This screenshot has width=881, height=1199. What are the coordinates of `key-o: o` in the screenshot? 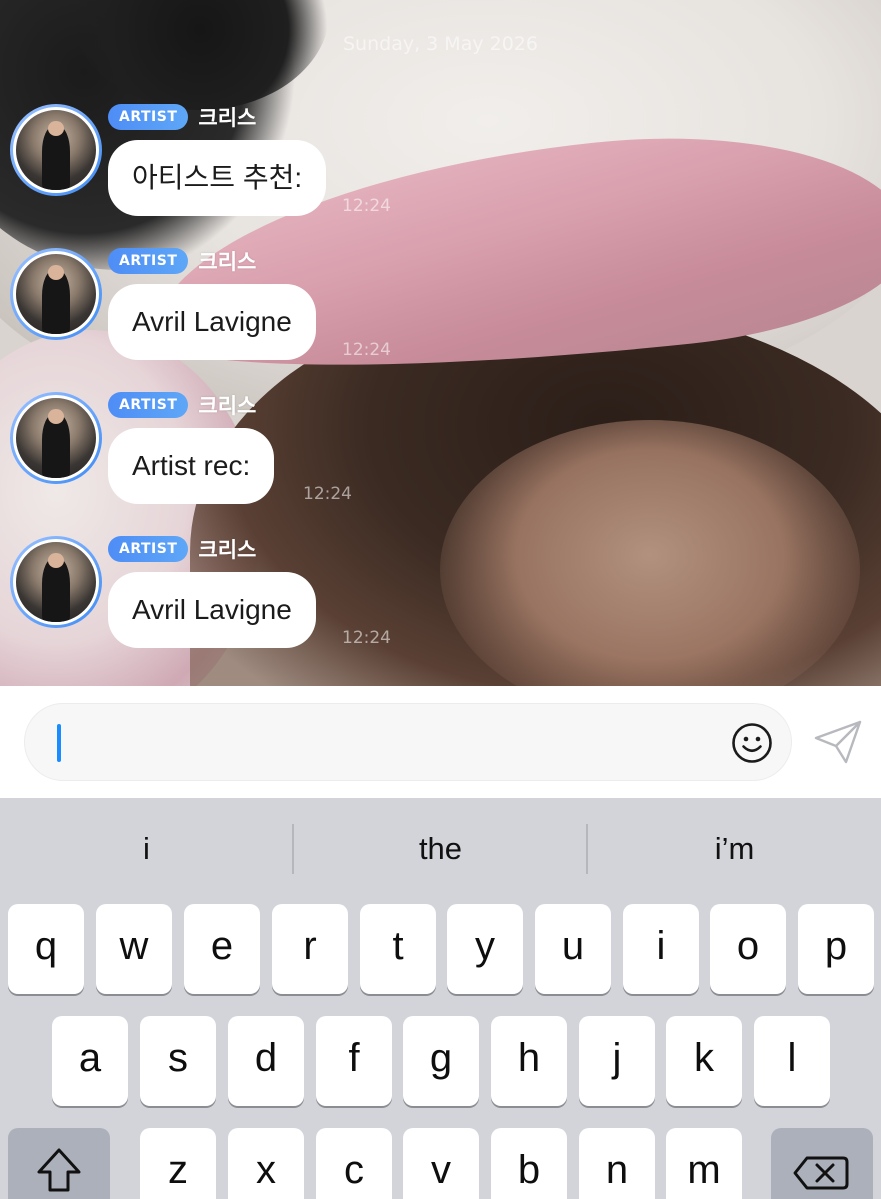 It's located at (748, 949).